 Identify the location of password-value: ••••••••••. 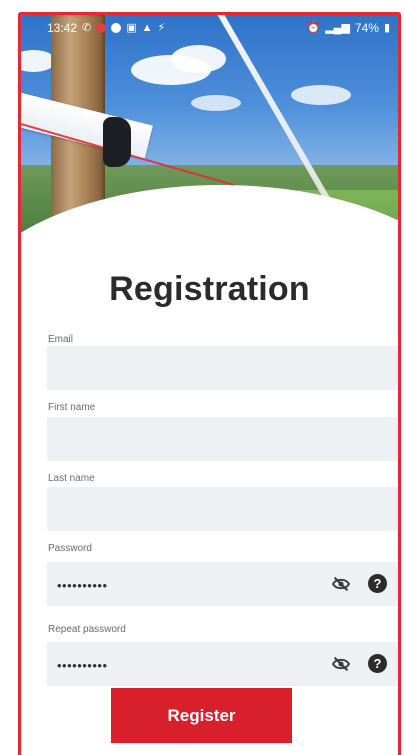
(82, 585).